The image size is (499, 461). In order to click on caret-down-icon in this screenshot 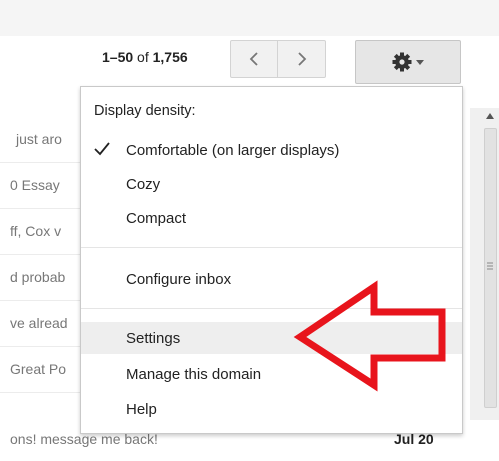, I will do `click(420, 62)`.